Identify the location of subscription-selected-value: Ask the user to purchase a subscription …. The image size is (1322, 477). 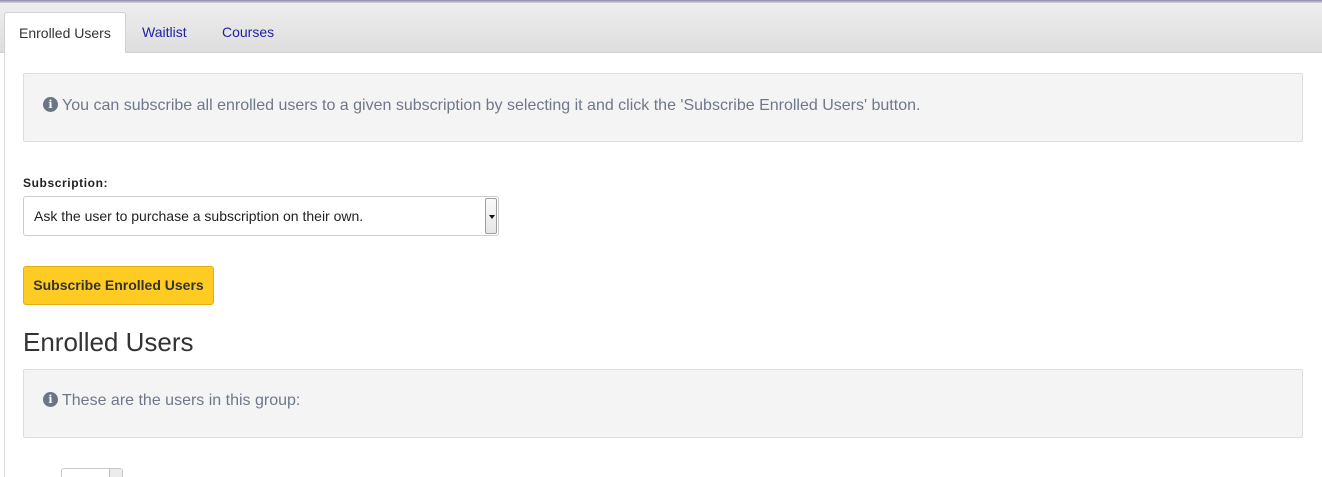
(199, 216).